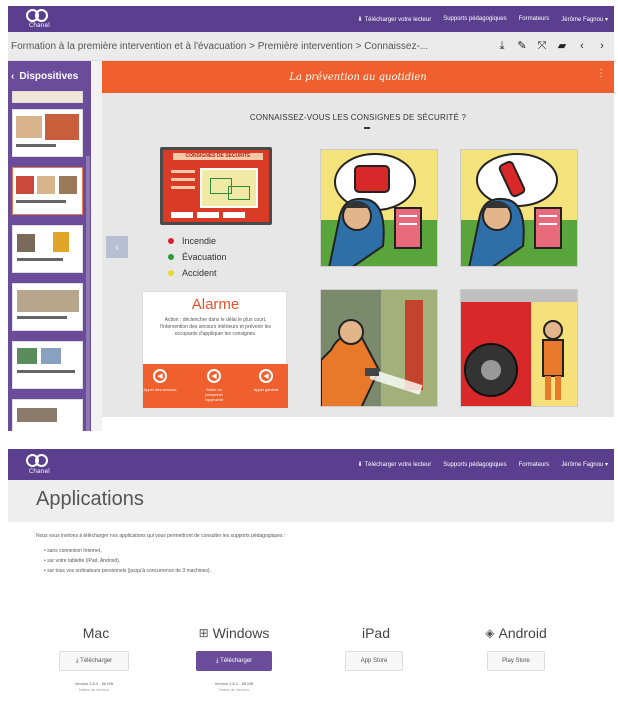  I want to click on download-windows-label: Télécharger, so click(236, 661).